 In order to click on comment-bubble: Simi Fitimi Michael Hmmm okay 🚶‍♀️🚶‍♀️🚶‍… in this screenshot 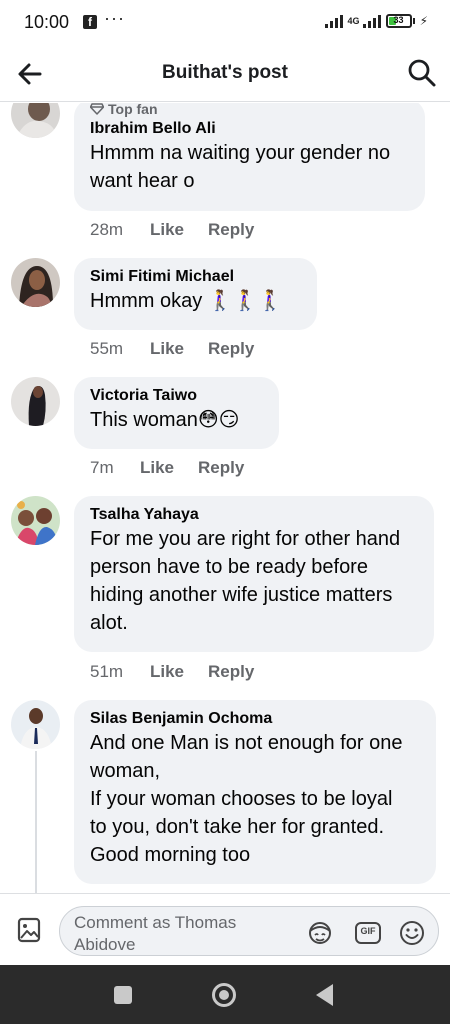, I will do `click(195, 294)`.